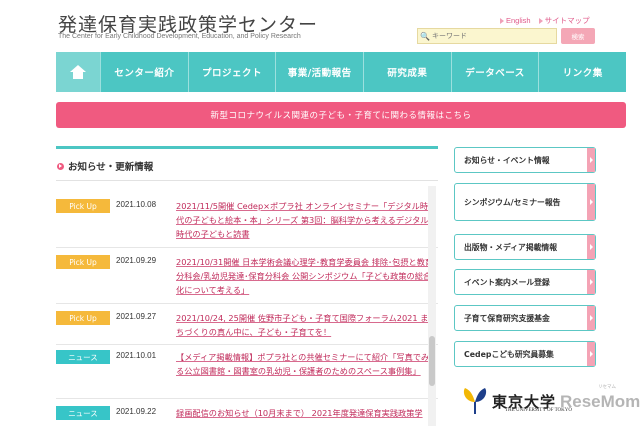 This screenshot has height=426, width=640. I want to click on ginkgo-icon, so click(475, 401).